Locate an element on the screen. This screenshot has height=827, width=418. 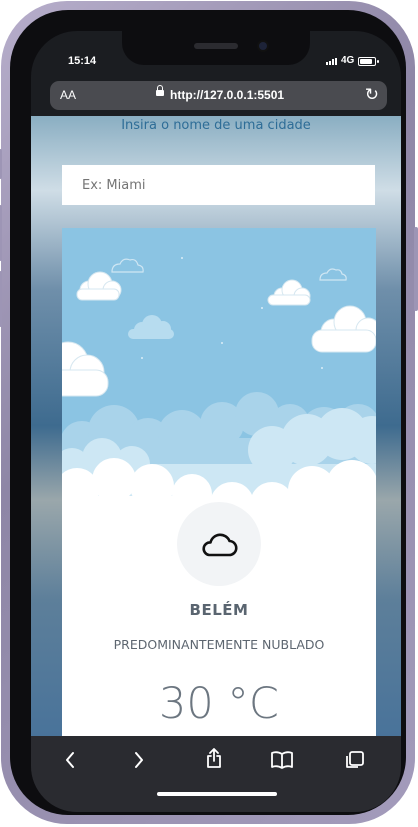
battery-level is located at coordinates (366, 61).